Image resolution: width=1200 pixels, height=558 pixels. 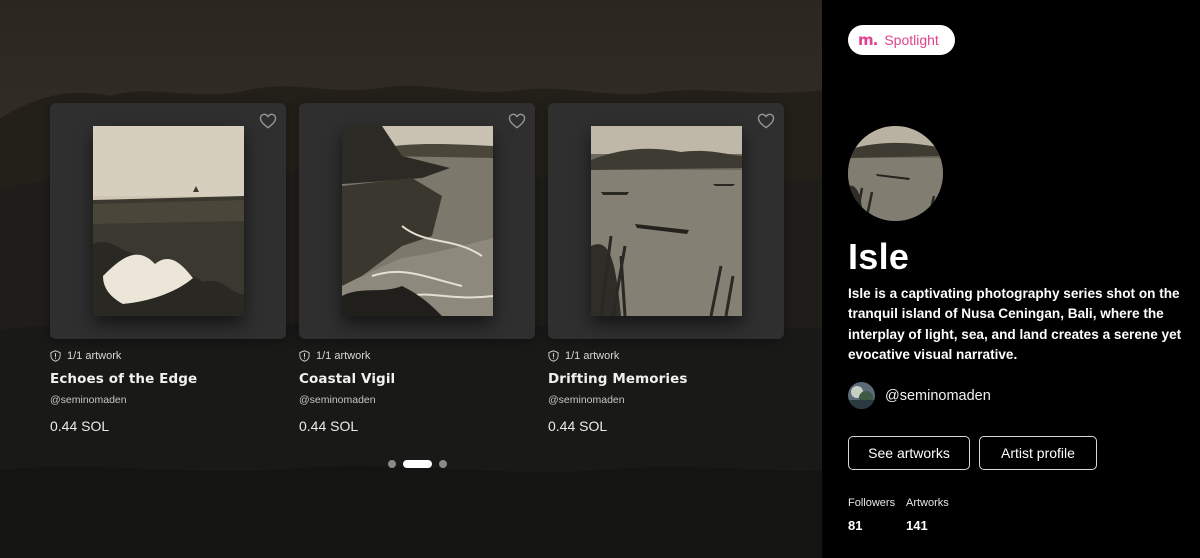 I want to click on artwork-title: Drifting Memories, so click(x=666, y=379).